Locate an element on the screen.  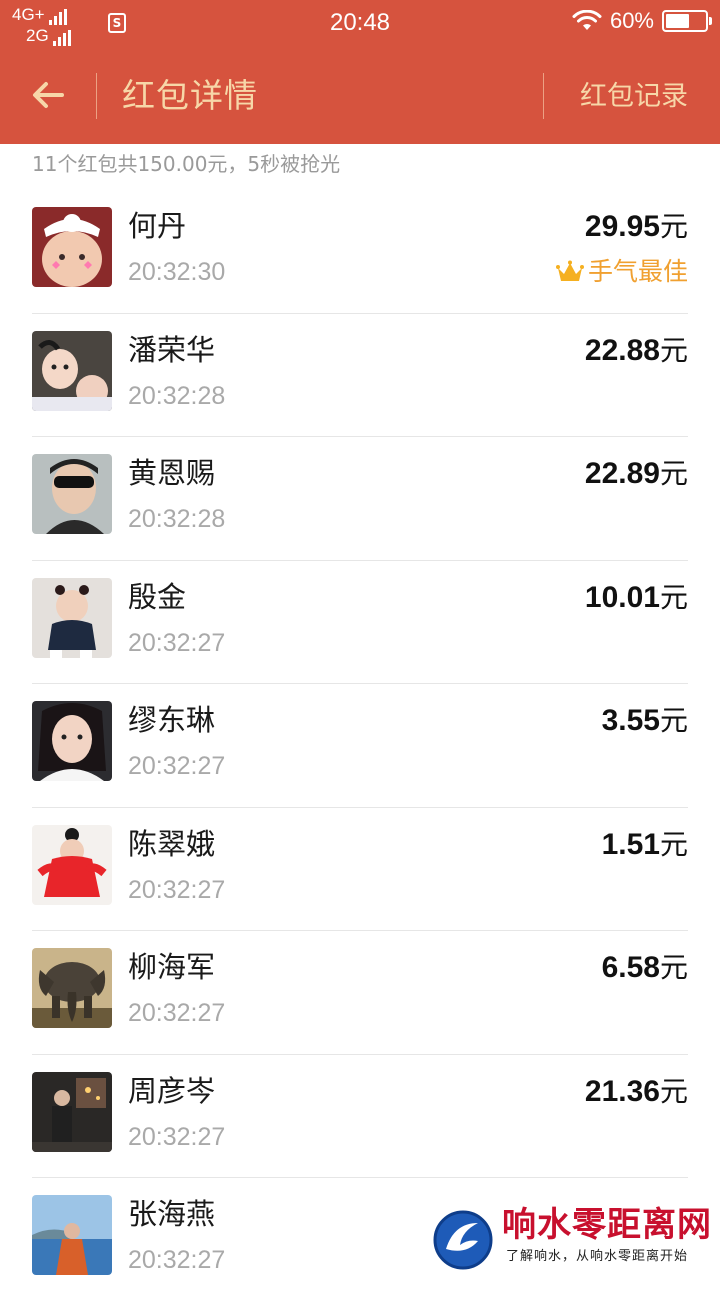
watermark: 响水零距离网 了解响水，从响水零距离开始 is located at coordinates (575, 1241).